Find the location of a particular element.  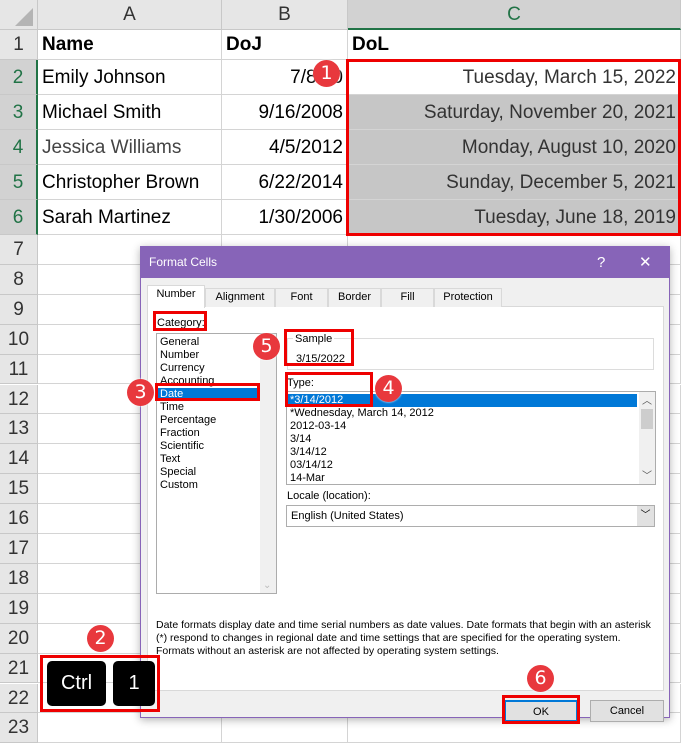

row-header: 18 is located at coordinates (19, 578).